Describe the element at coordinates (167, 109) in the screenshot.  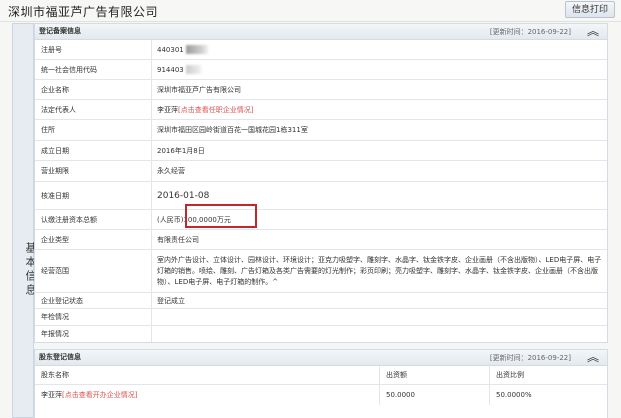
I see `legal-rep-name: 李亚萍` at that location.